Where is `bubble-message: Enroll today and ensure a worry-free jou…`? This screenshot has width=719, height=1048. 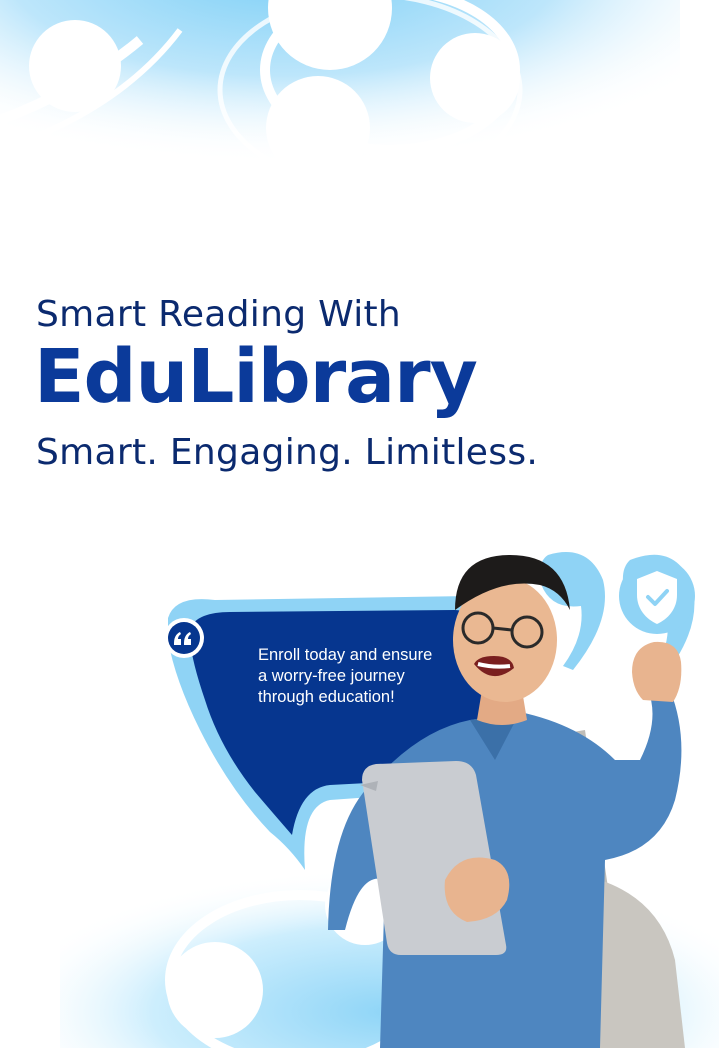
bubble-message: Enroll today and ensure a worry-free jou… is located at coordinates (345, 676).